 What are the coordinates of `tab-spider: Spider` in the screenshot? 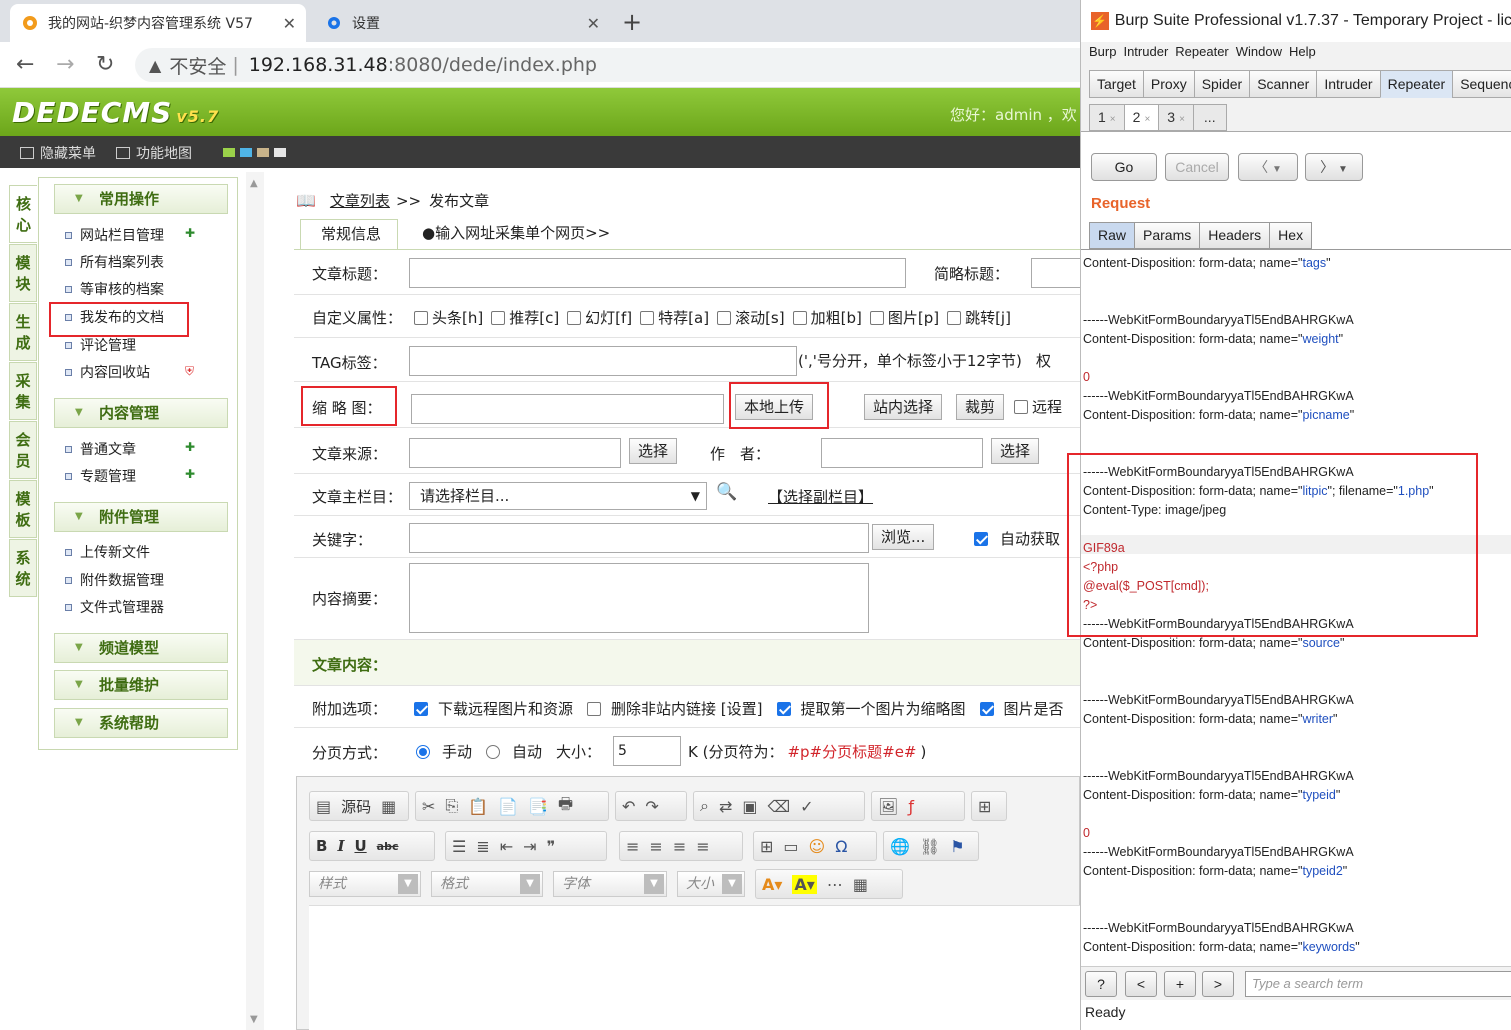 It's located at (1222, 84).